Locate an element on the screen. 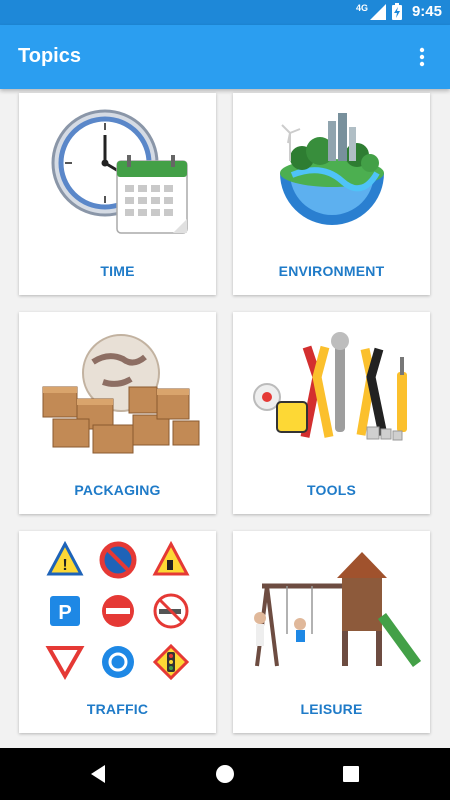 This screenshot has height=800, width=450. status-bar: 4G 9:45 is located at coordinates (225, 12).